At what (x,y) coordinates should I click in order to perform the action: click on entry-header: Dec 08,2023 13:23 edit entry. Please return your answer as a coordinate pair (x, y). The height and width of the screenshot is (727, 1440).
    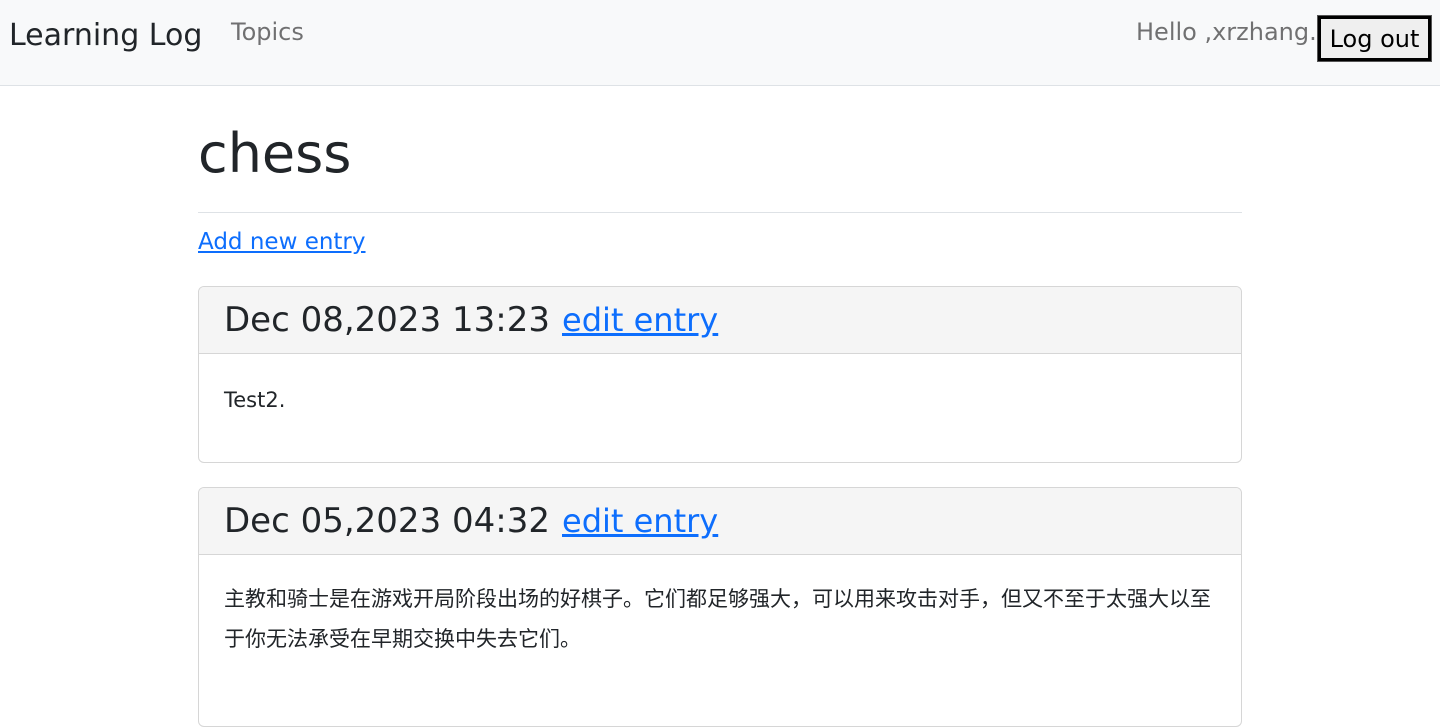
    Looking at the image, I should click on (720, 320).